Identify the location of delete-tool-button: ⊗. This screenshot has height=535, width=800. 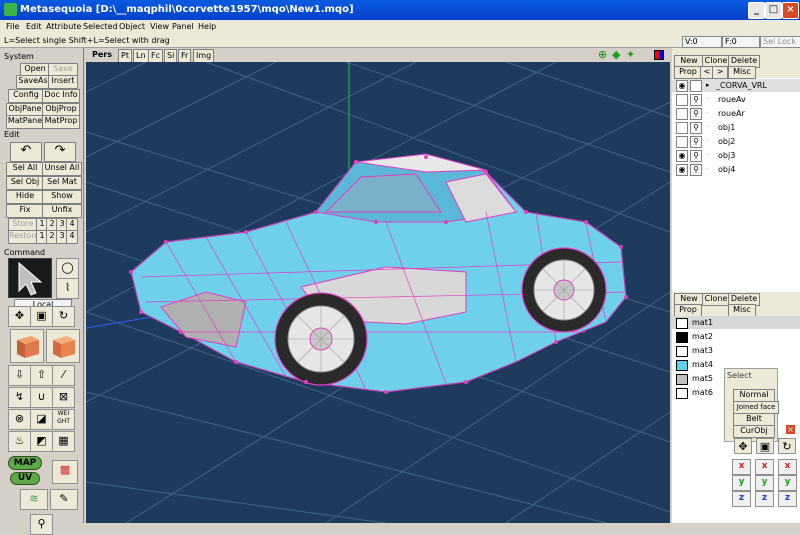
(19, 419).